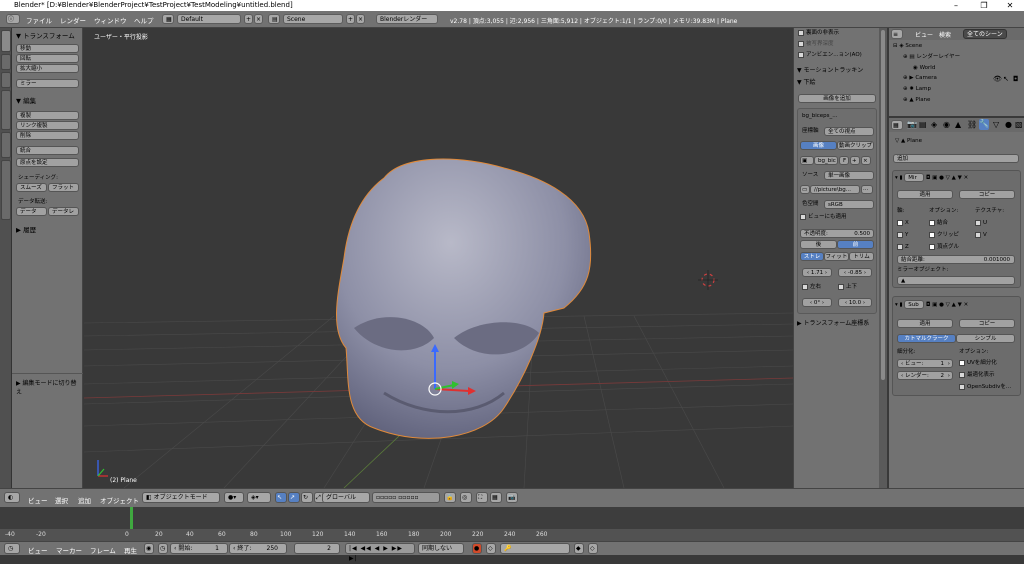  What do you see at coordinates (900, 222) in the screenshot?
I see `axis-x-checkbox` at bounding box center [900, 222].